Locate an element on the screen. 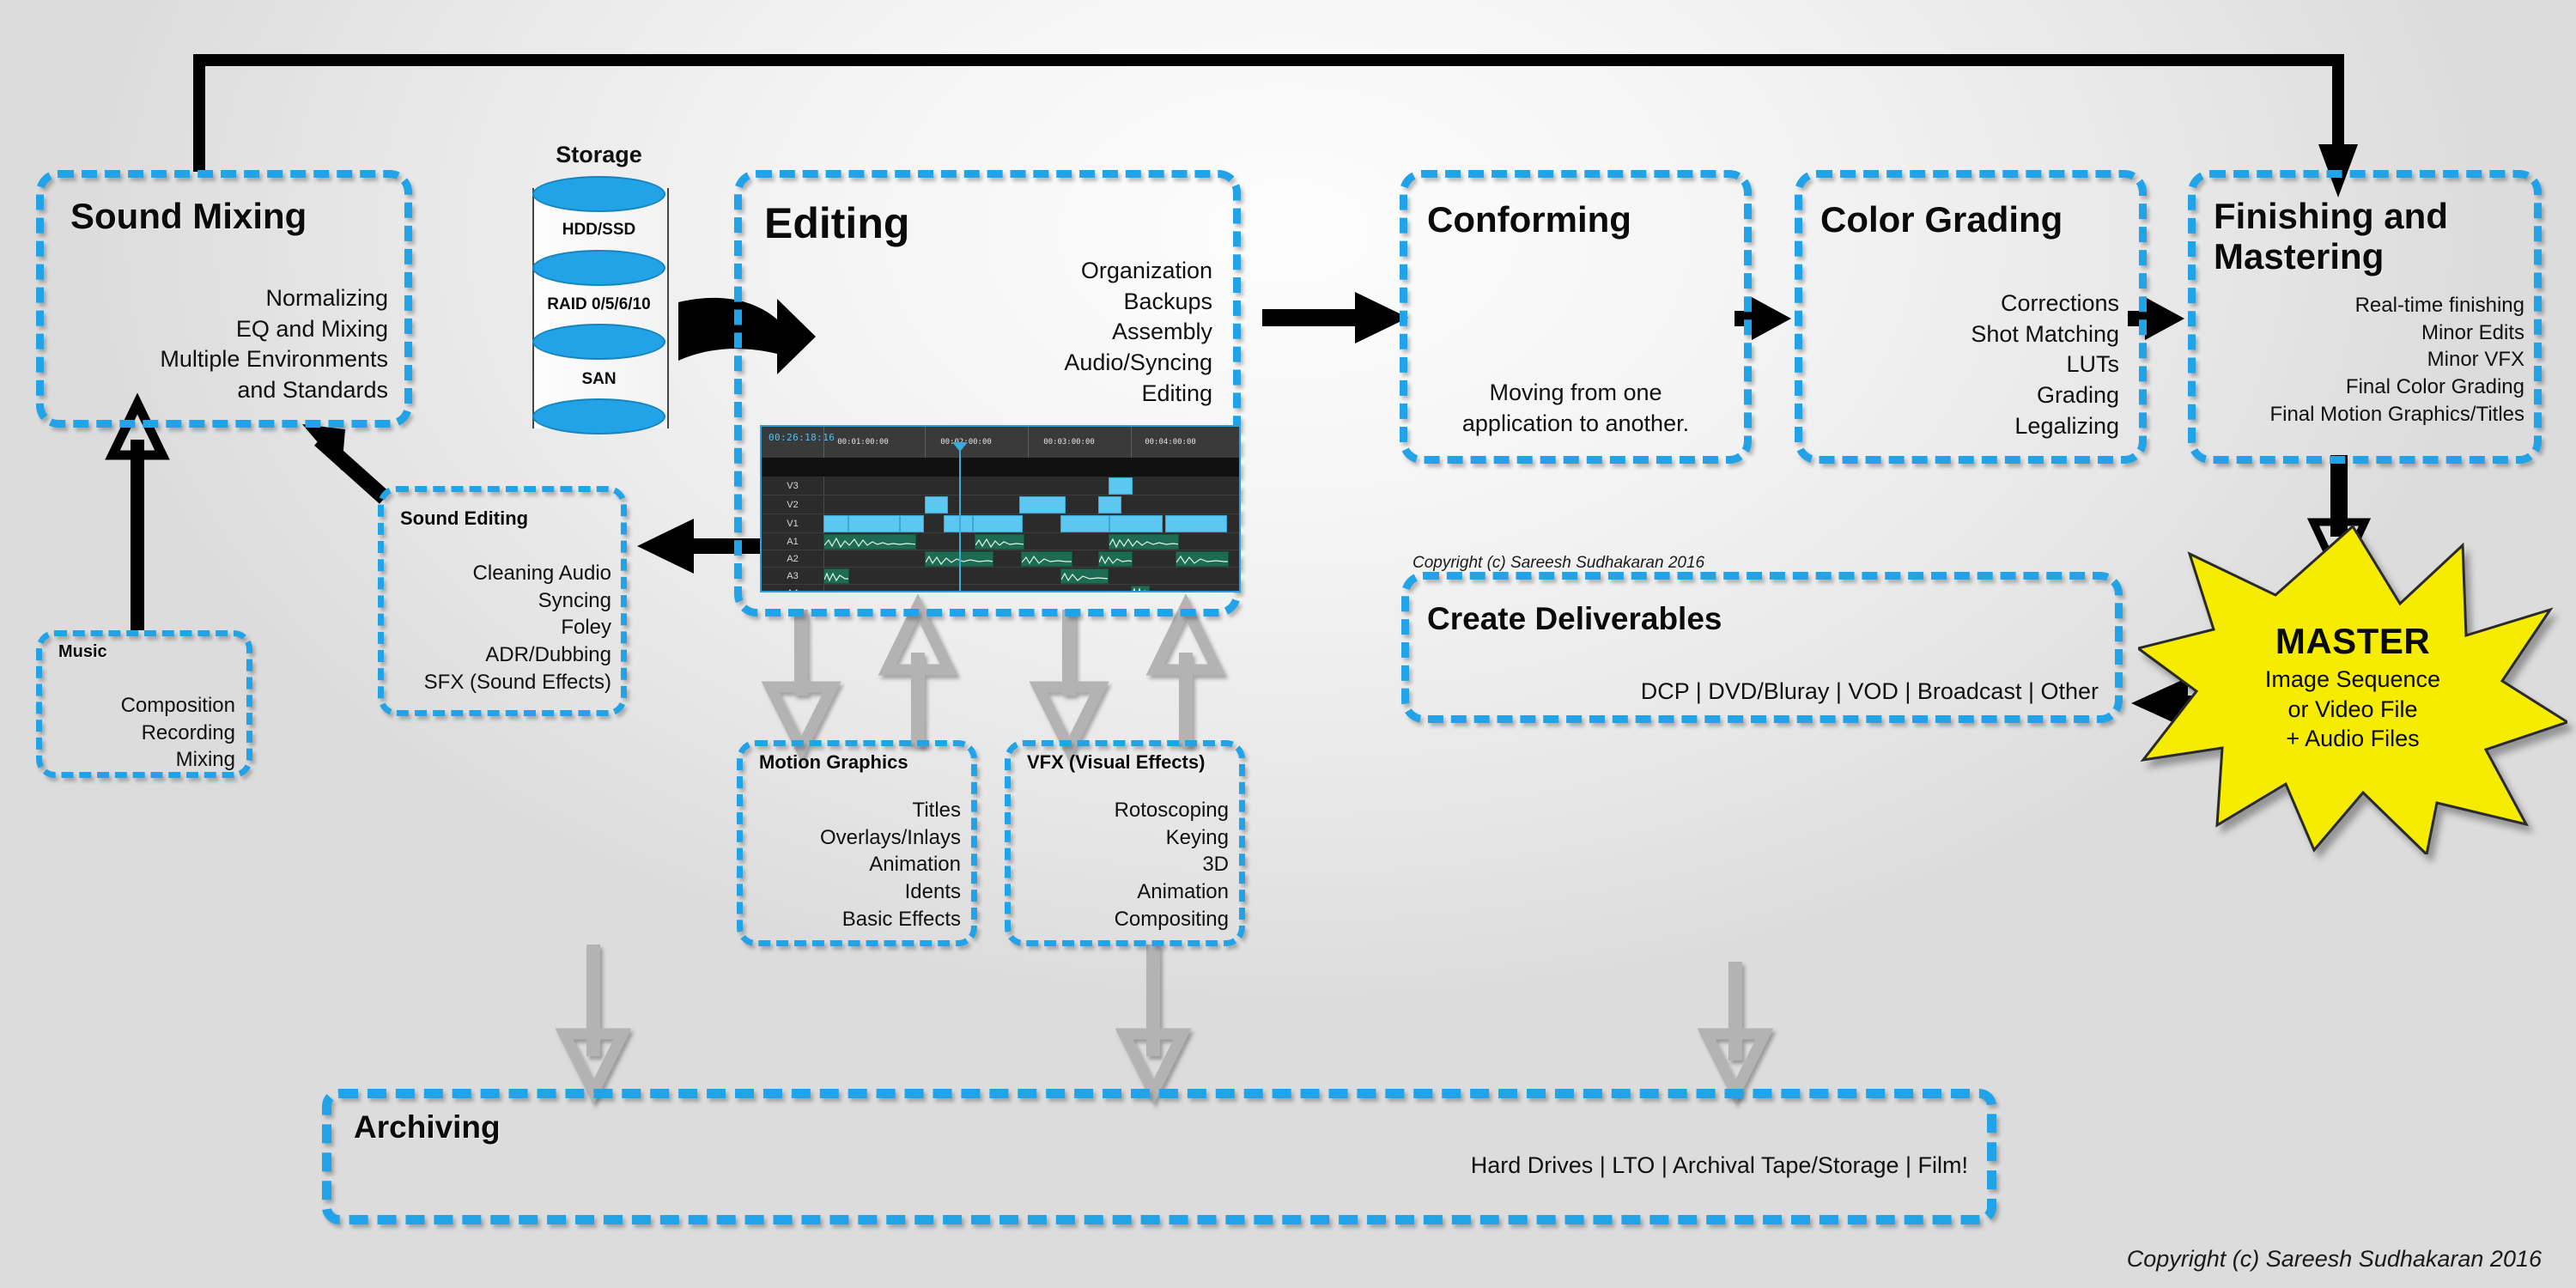  track-label-a2: A2 is located at coordinates (793, 558).